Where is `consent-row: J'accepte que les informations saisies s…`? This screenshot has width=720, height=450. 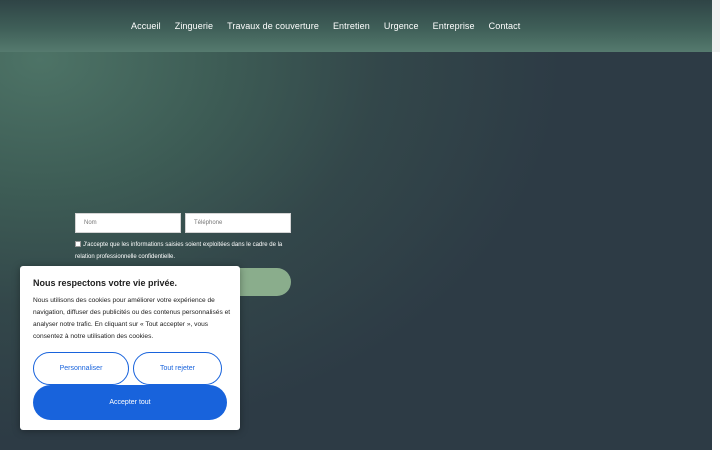 consent-row: J'accepte que les informations saisies s… is located at coordinates (183, 251).